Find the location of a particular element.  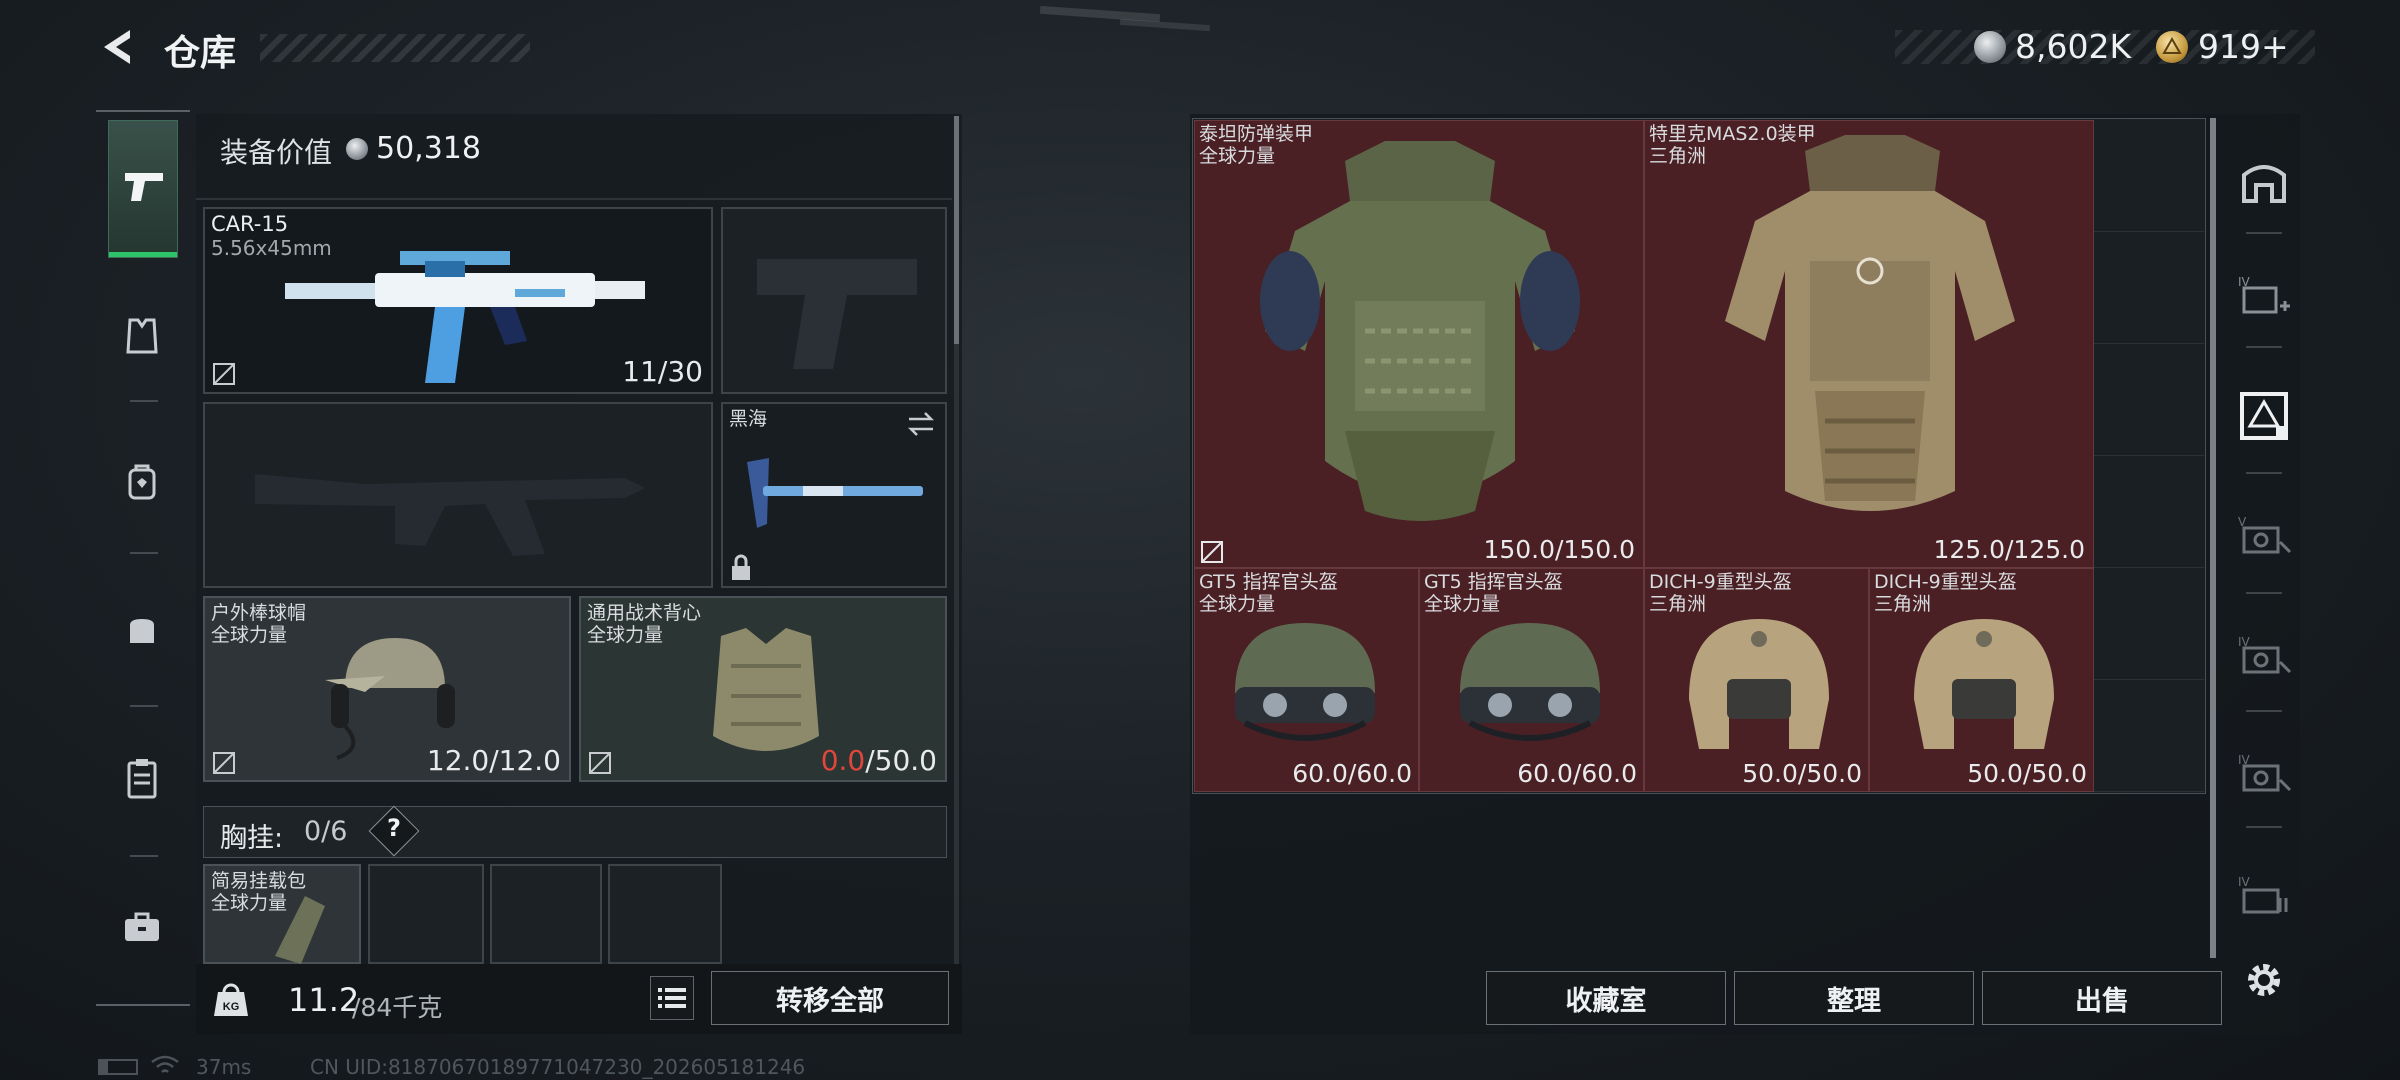

filter-v-button: V is located at coordinates (2264, 536).